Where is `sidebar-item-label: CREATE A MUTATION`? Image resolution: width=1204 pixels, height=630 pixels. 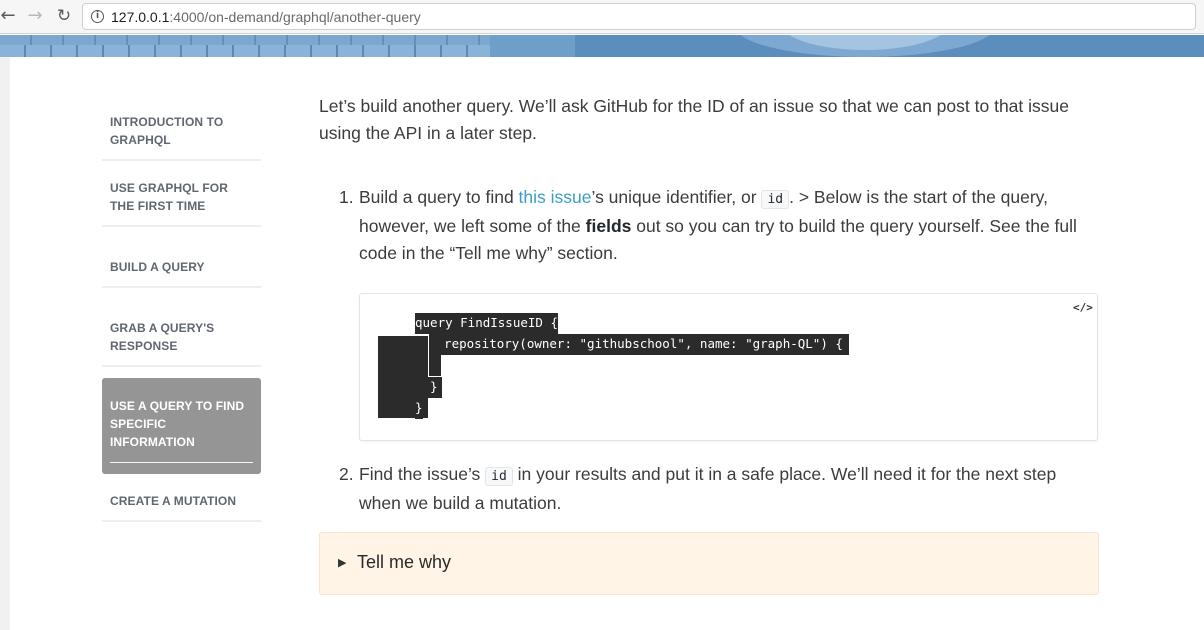
sidebar-item-label: CREATE A MUTATION is located at coordinates (173, 501).